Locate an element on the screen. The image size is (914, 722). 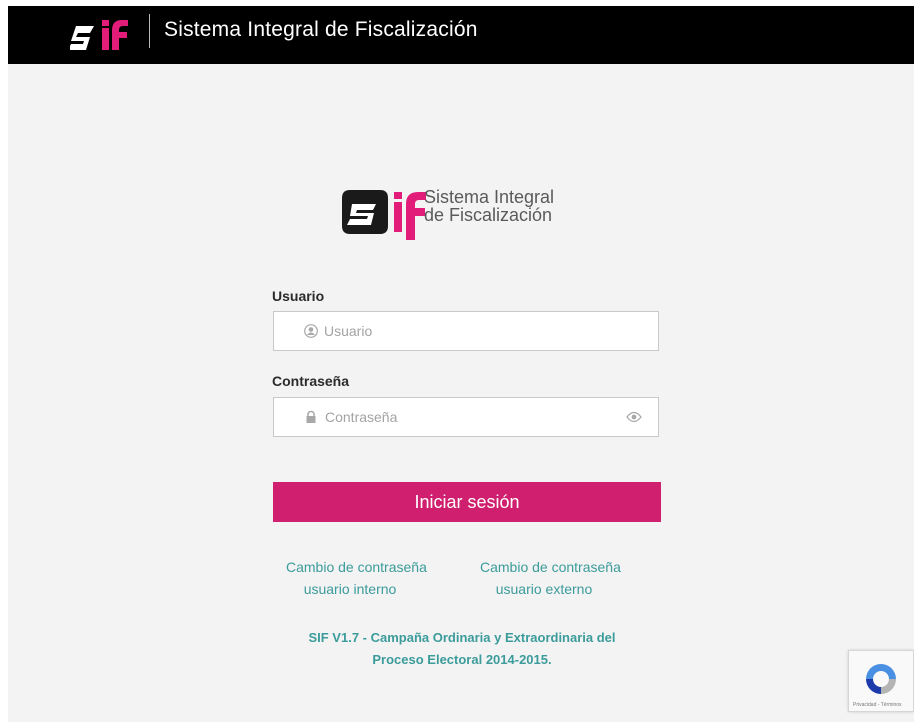
lock-icon is located at coordinates (311, 416).